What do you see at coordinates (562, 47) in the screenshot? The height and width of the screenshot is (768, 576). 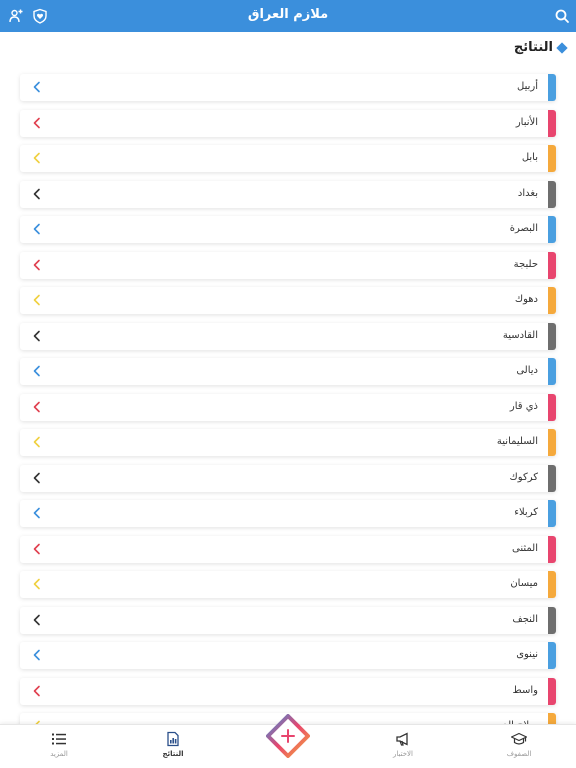 I see `diamond-icon` at bounding box center [562, 47].